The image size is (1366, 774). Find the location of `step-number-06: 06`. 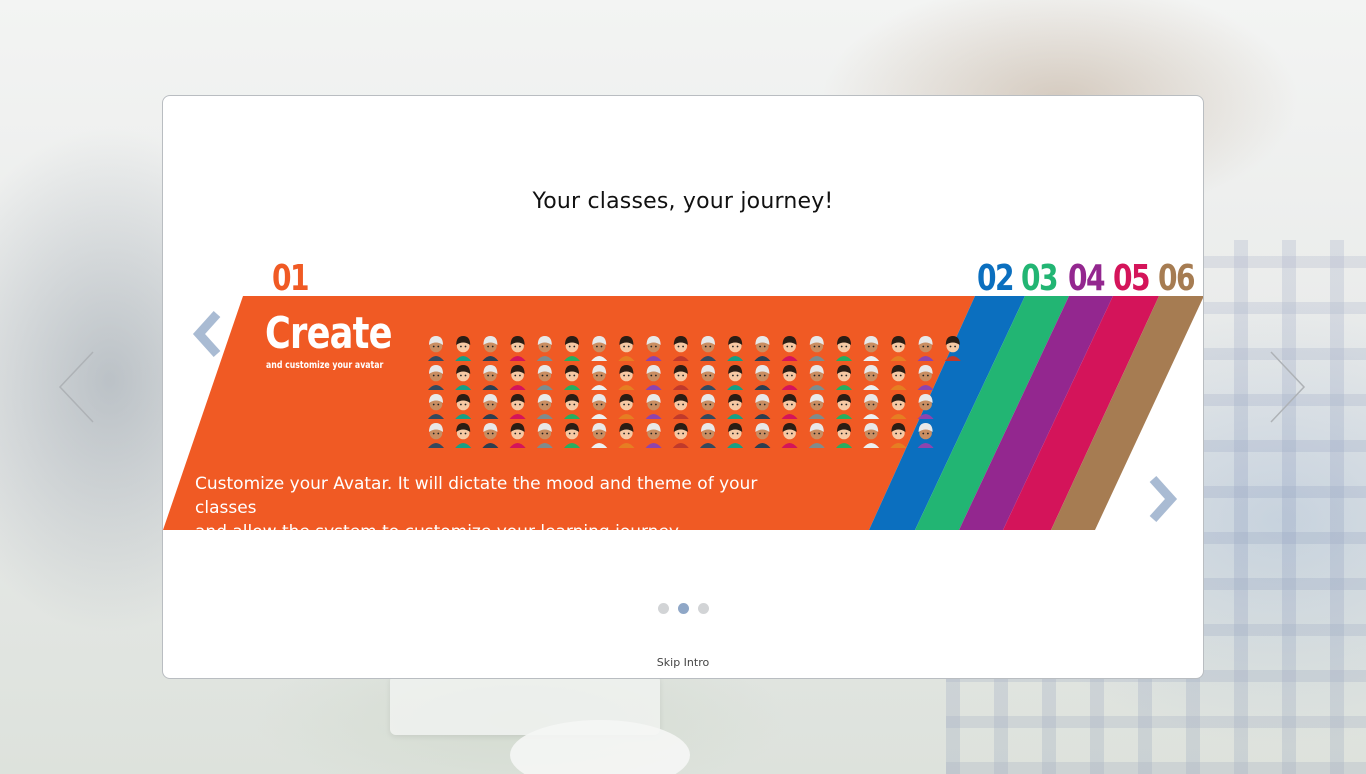

step-number-06: 06 is located at coordinates (1177, 279).